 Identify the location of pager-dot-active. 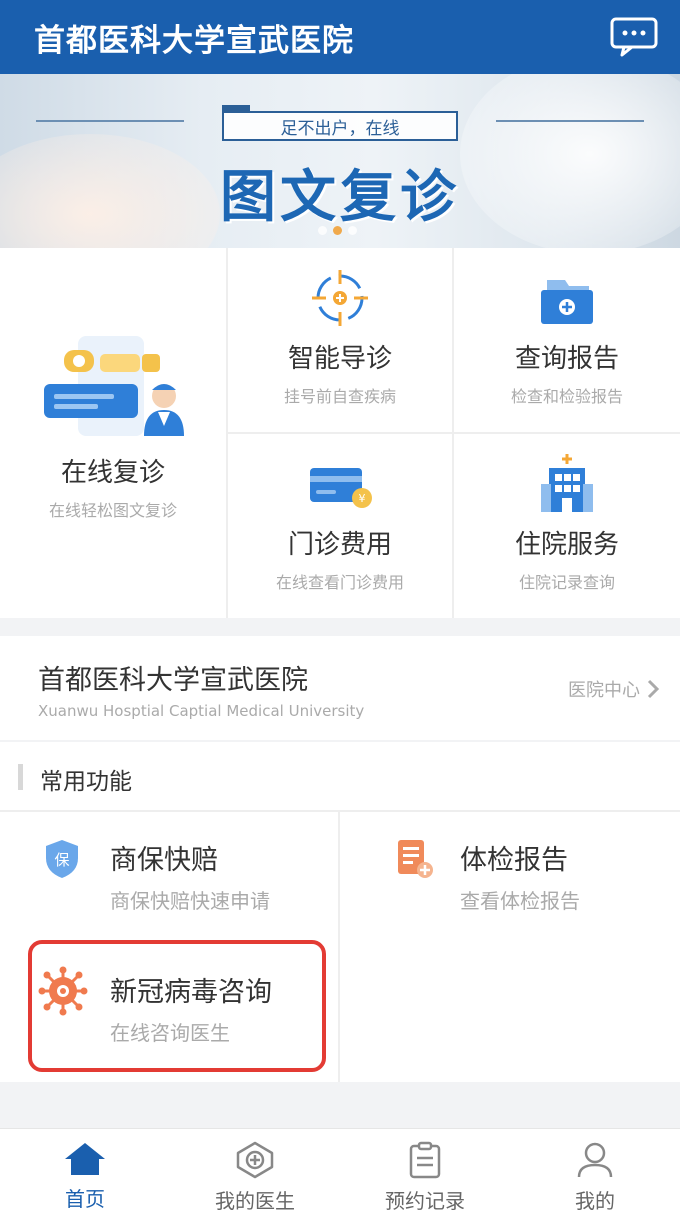
(337, 230).